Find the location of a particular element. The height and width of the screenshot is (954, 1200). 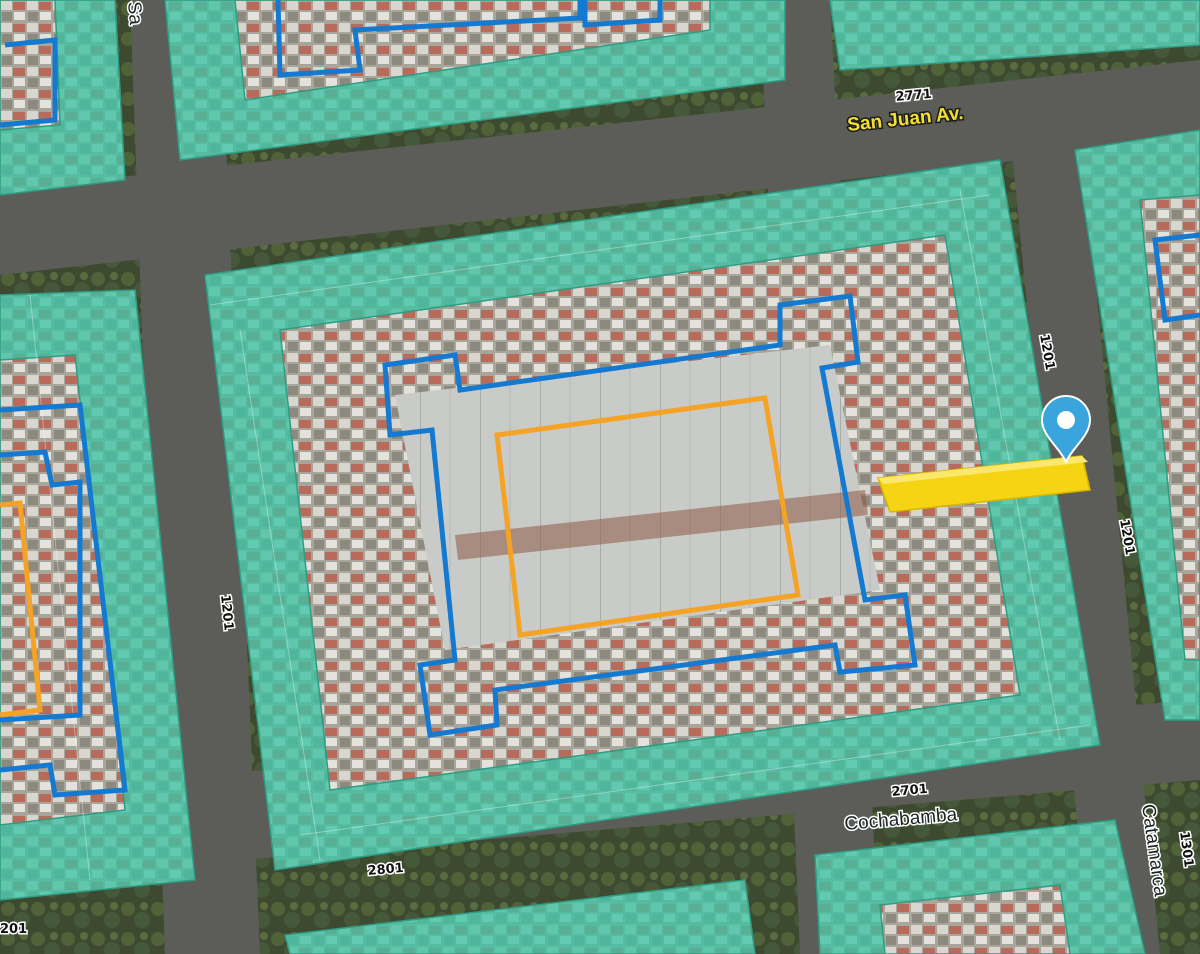

address-2771: 2771 is located at coordinates (913, 96).